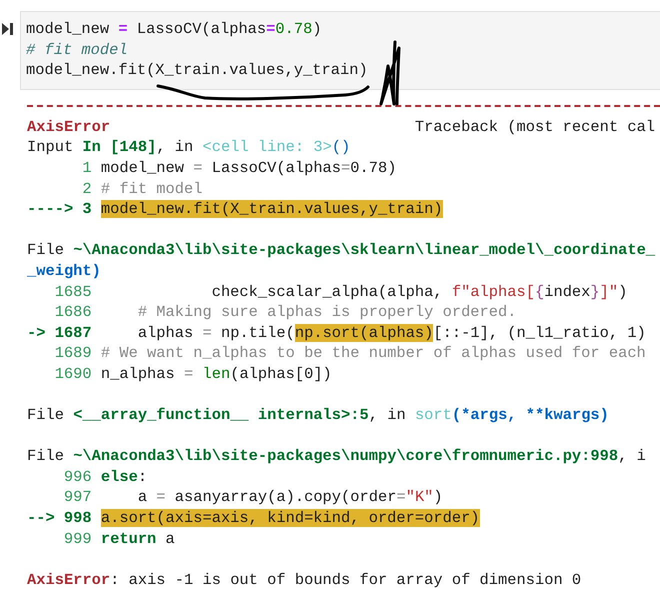 This screenshot has width=660, height=589. What do you see at coordinates (78, 497) in the screenshot?
I see `line-number: 997` at bounding box center [78, 497].